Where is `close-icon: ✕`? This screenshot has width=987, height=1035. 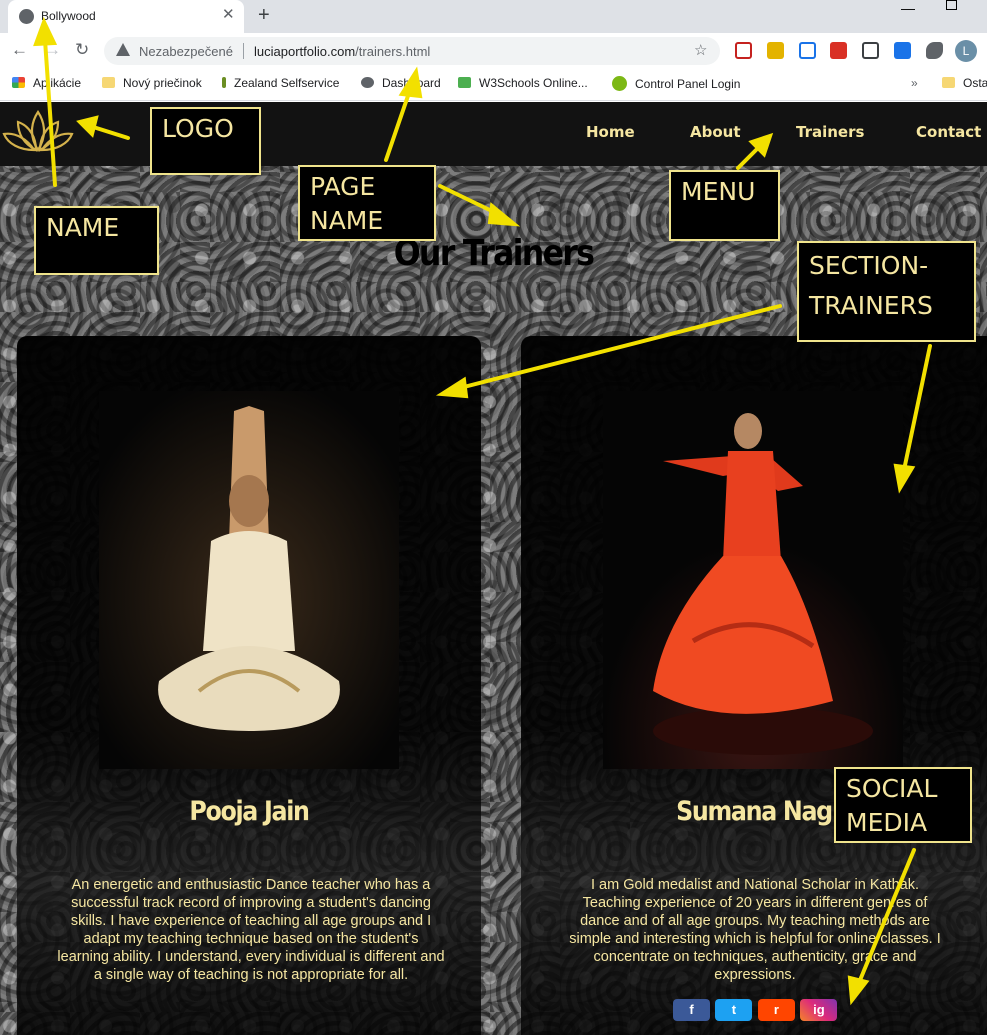 close-icon: ✕ is located at coordinates (228, 14).